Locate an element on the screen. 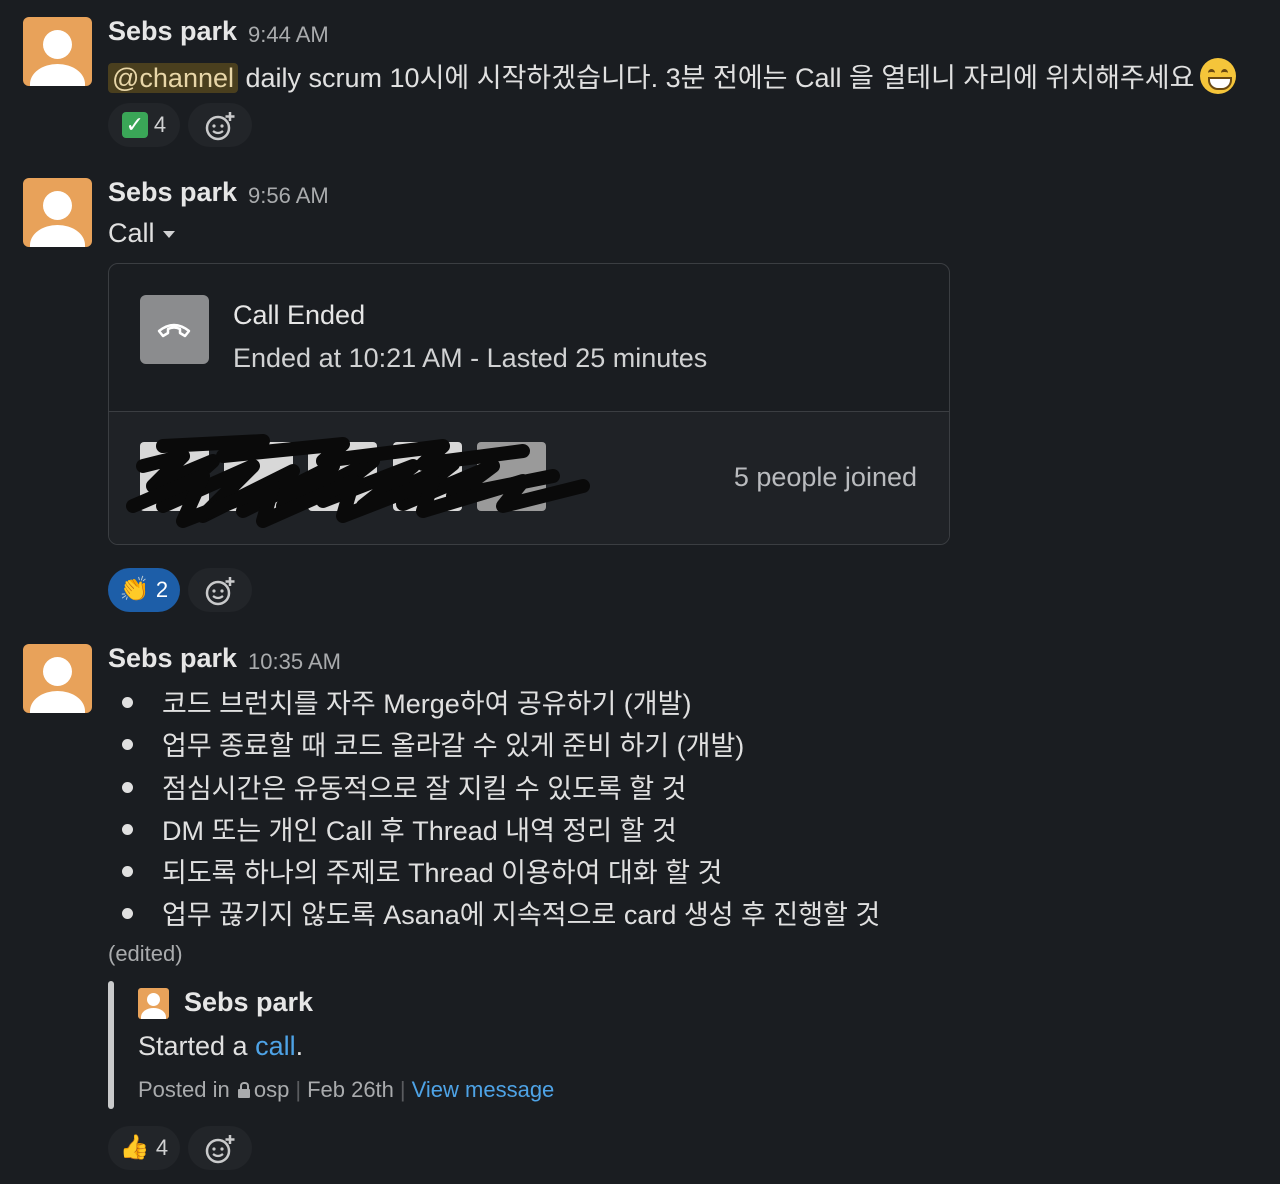 The height and width of the screenshot is (1184, 1280). channel-link: osp is located at coordinates (271, 1089).